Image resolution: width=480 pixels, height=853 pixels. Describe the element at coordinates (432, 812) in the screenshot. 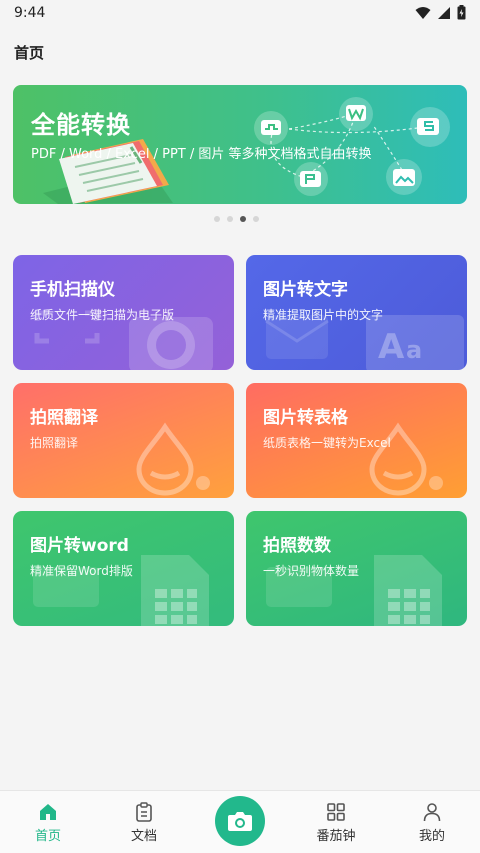

I see `person-icon` at that location.